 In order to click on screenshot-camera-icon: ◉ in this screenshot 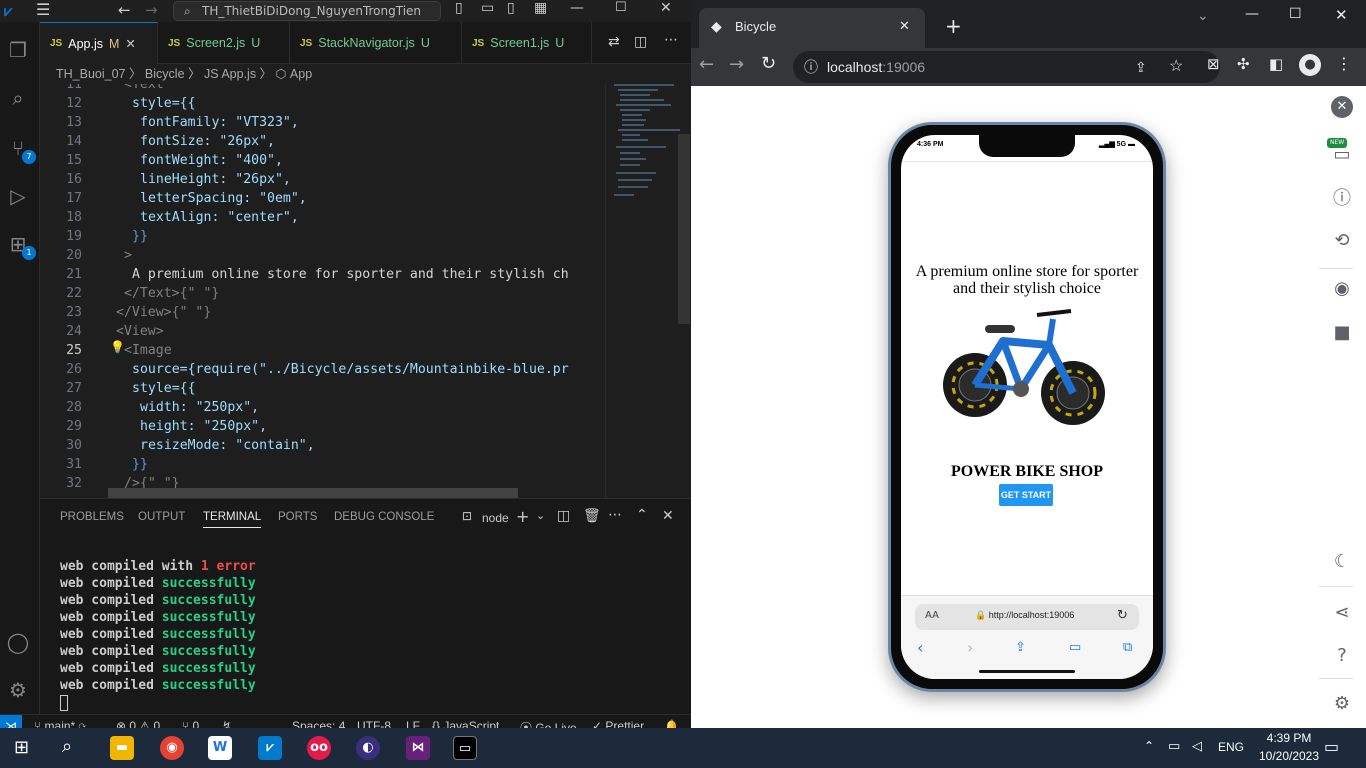, I will do `click(1342, 289)`.